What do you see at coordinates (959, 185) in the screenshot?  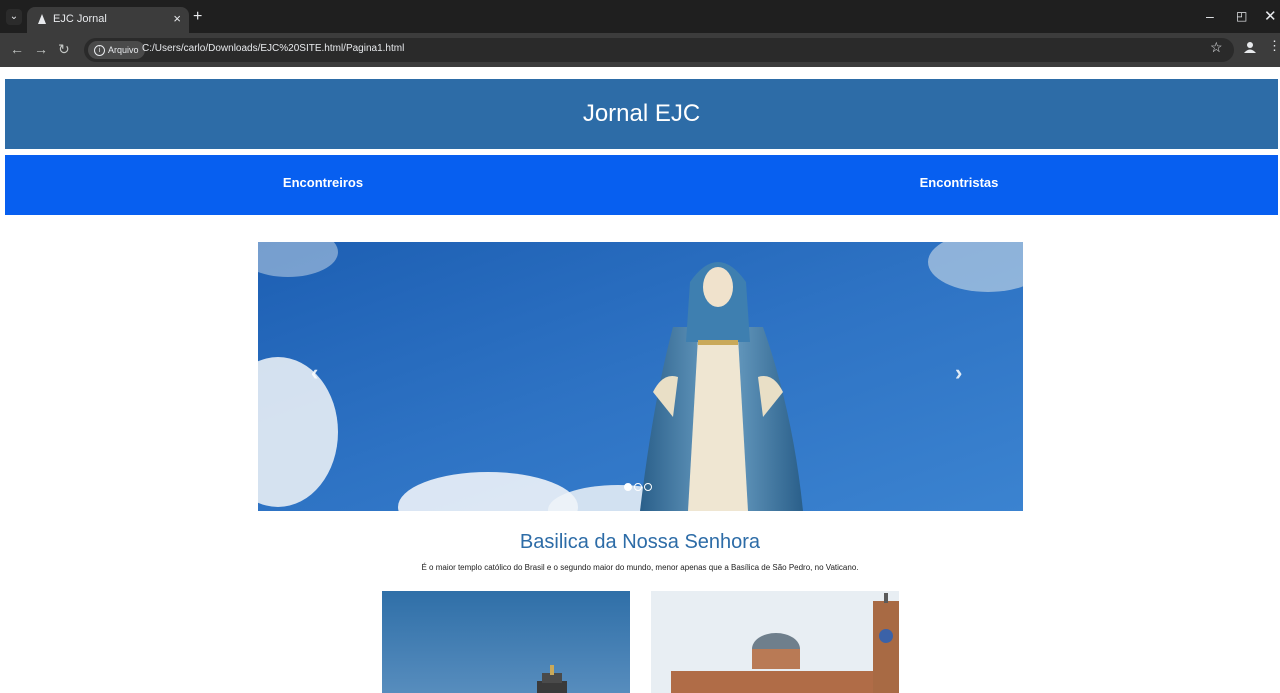 I see `nav-link-encontristas: Encontristas` at bounding box center [959, 185].